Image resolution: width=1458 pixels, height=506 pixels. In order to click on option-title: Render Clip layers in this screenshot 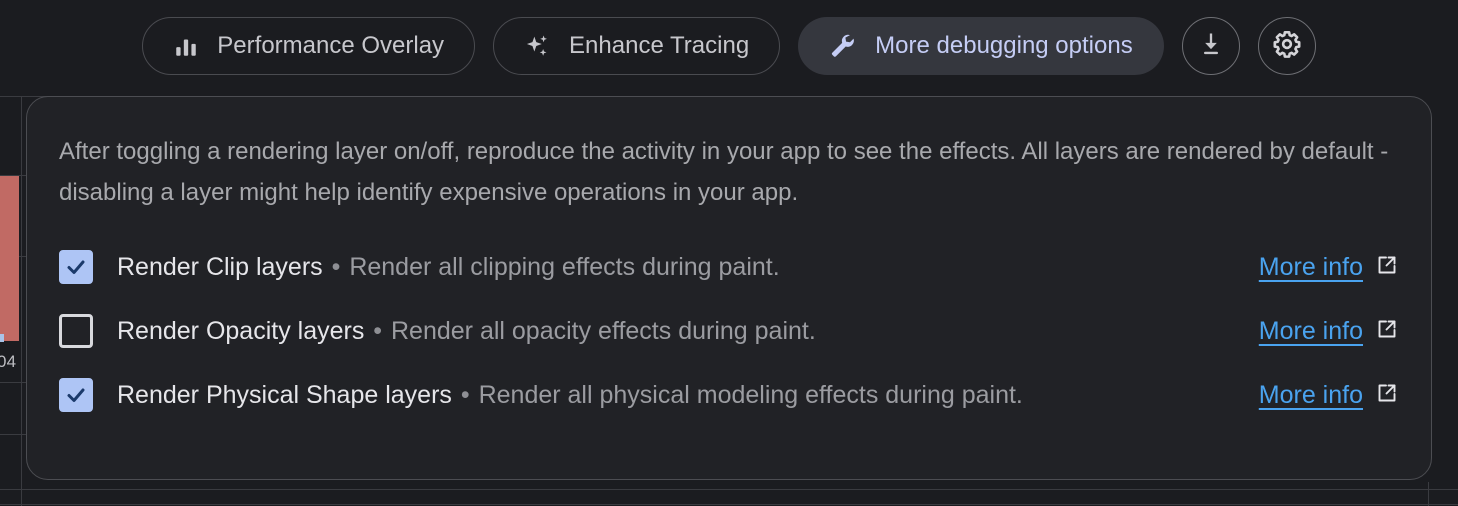, I will do `click(220, 266)`.